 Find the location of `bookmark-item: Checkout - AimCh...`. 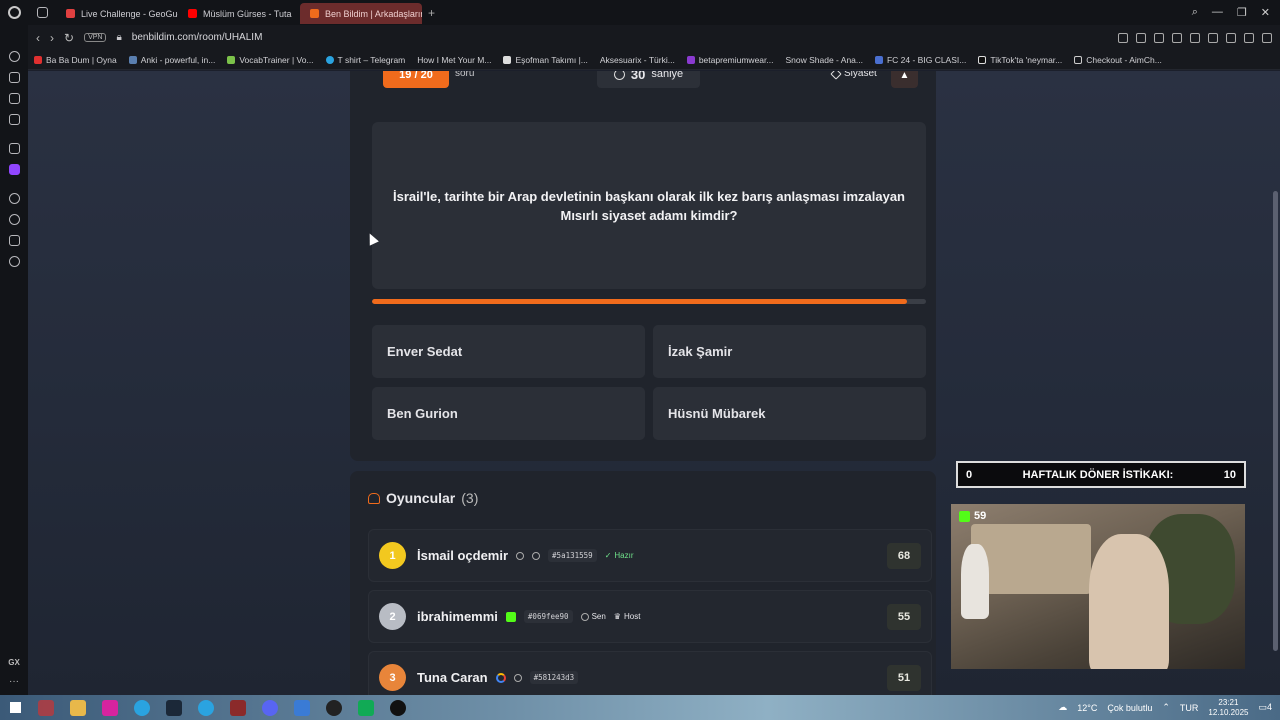

bookmark-item: Checkout - AimCh... is located at coordinates (1118, 60).